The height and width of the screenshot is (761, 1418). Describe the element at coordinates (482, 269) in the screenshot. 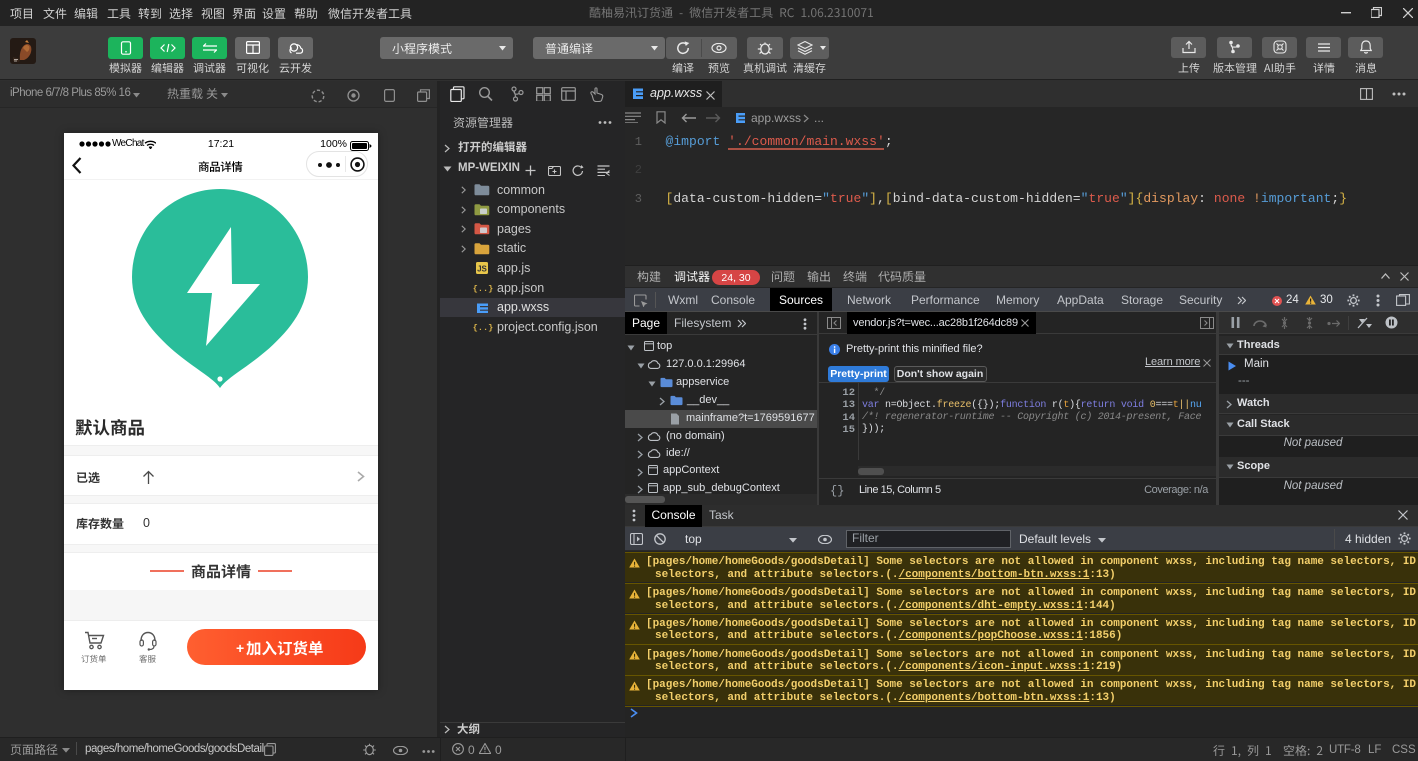

I see `svg-text: JS` at that location.